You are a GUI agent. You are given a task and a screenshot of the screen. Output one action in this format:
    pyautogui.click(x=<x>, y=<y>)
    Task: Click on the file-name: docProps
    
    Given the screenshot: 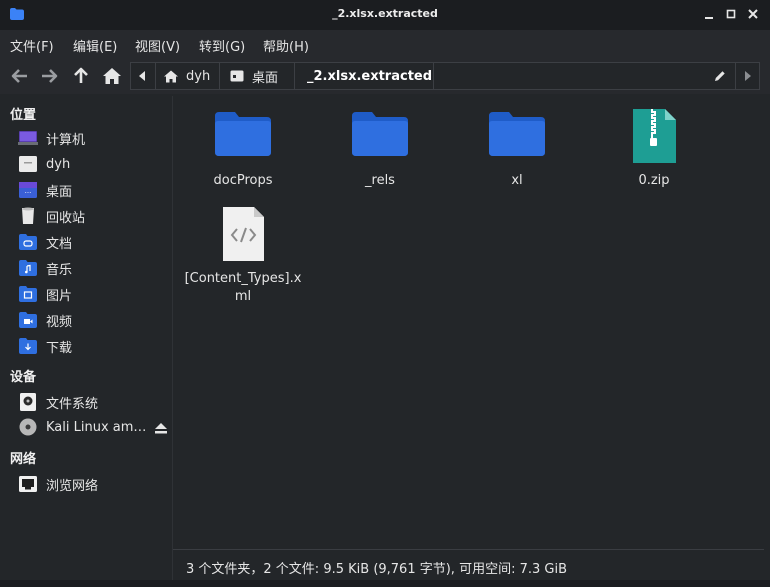 What is the action you would take?
    pyautogui.click(x=243, y=180)
    